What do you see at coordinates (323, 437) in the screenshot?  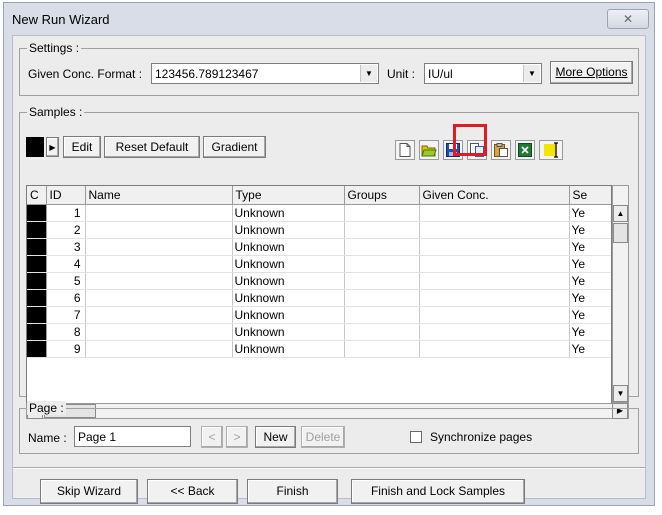 I see `delete-page-button: Delete` at bounding box center [323, 437].